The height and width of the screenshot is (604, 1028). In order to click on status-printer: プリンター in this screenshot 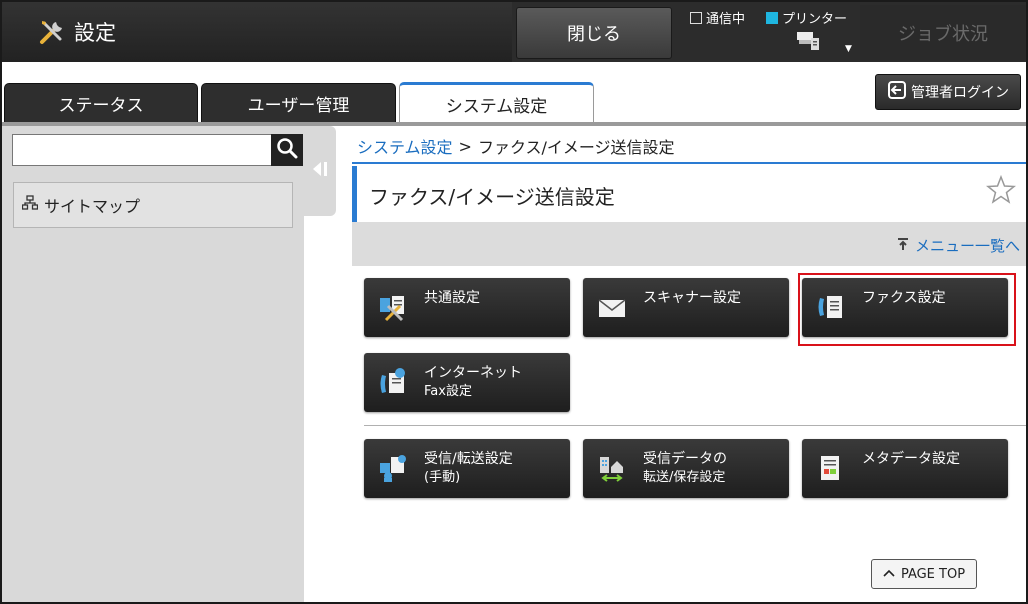, I will do `click(806, 17)`.